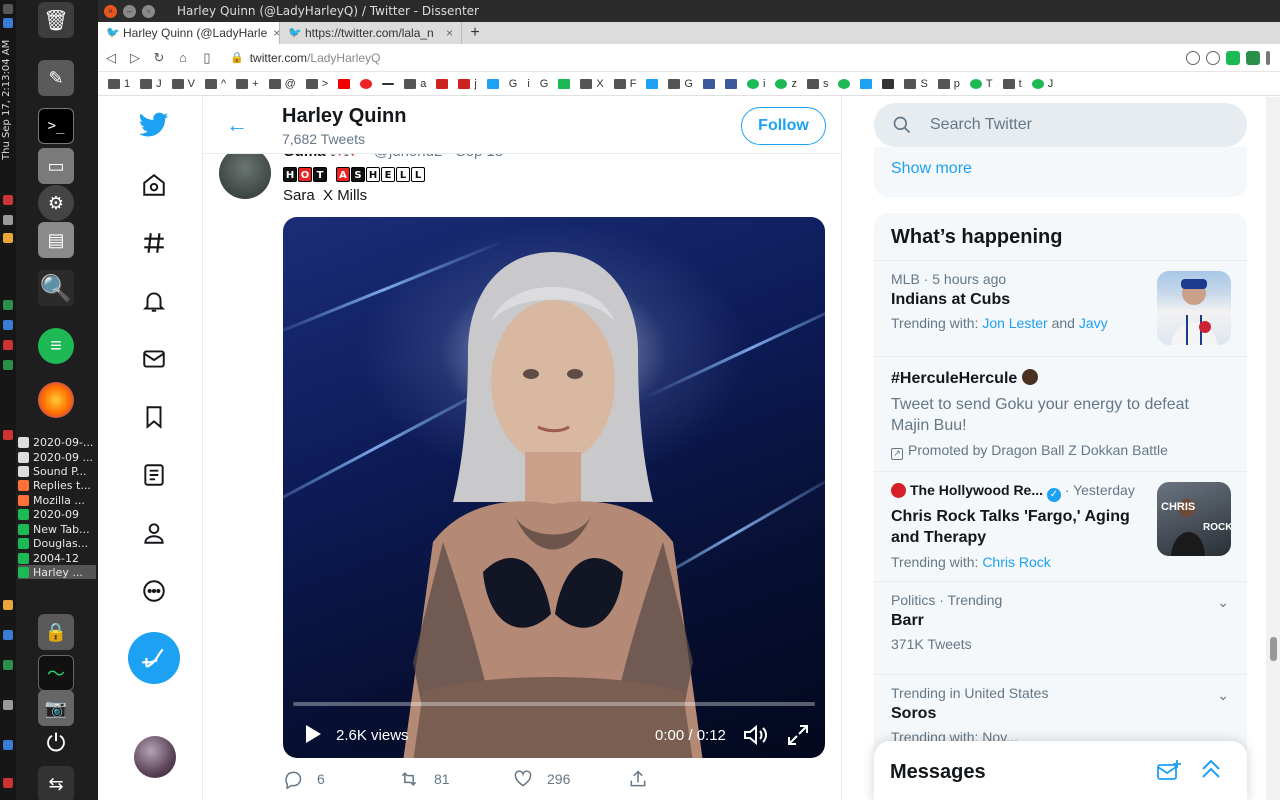 Image resolution: width=1280 pixels, height=800 pixels. I want to click on new-message-icon, so click(1169, 771).